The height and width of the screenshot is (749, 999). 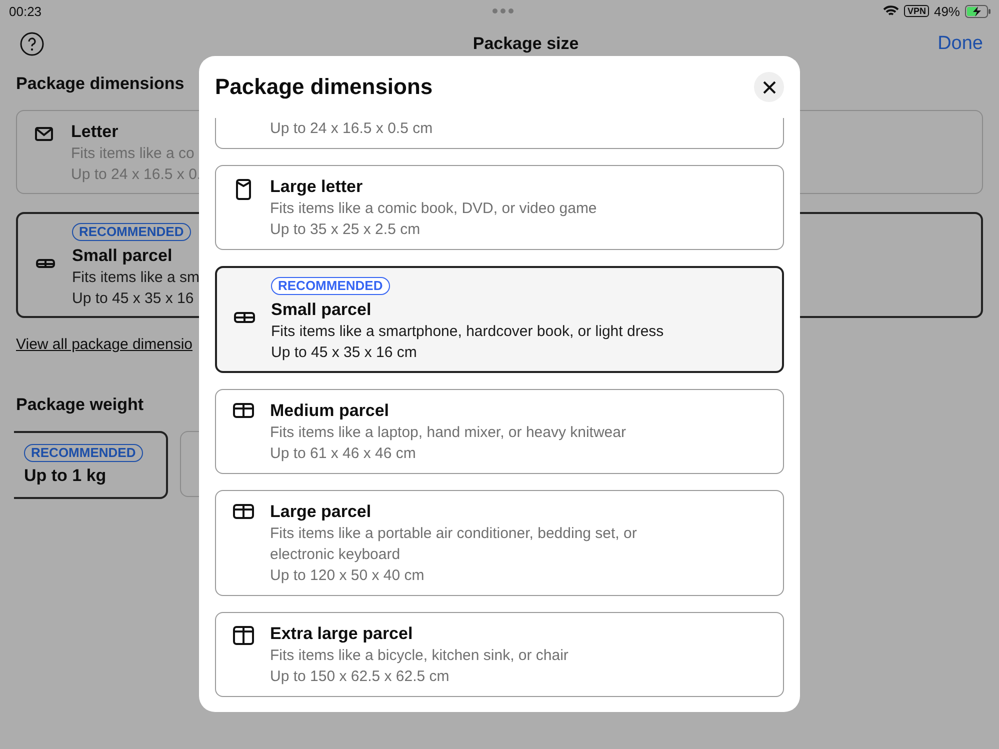 What do you see at coordinates (499, 319) in the screenshot?
I see `package-option-card: RECOMMENDED Small parcel Fits items like a smartphone, hardcover book, or light dress Up to 45 x 35 x 16 cm` at bounding box center [499, 319].